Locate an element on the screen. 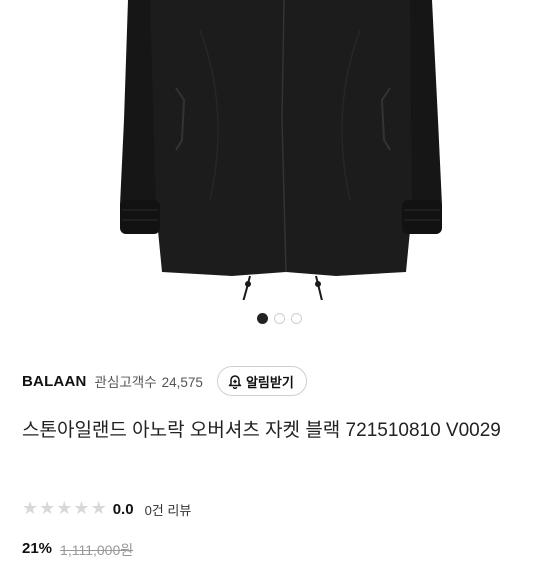 This screenshot has width=559, height=562. product-title: 스톤아일랜드 아노락 오버셔츠 자켓 블랙 721510810 V0029 is located at coordinates (261, 430).